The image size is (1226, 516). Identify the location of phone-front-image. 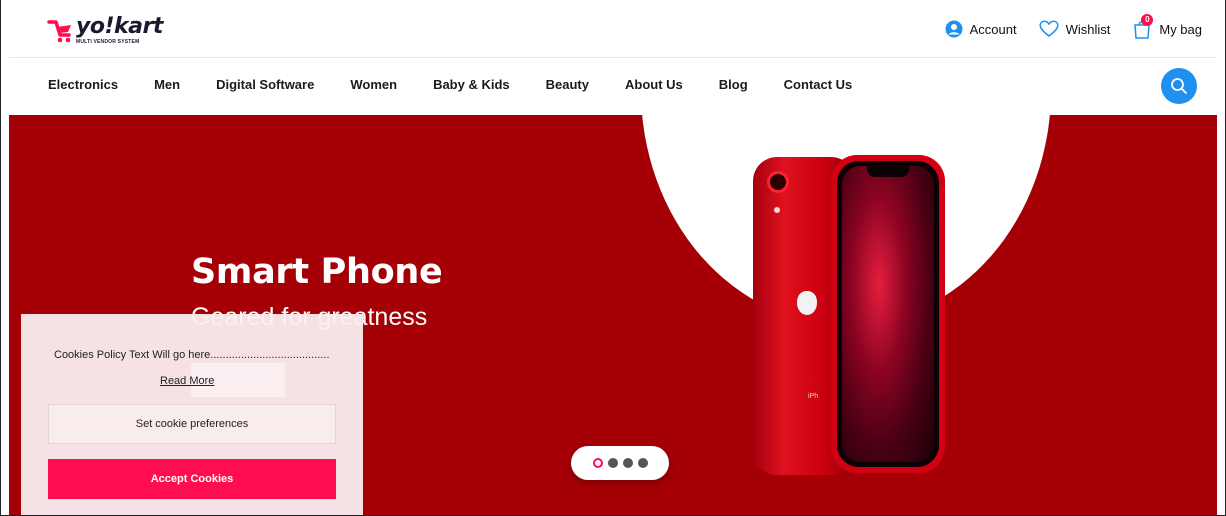
(888, 314).